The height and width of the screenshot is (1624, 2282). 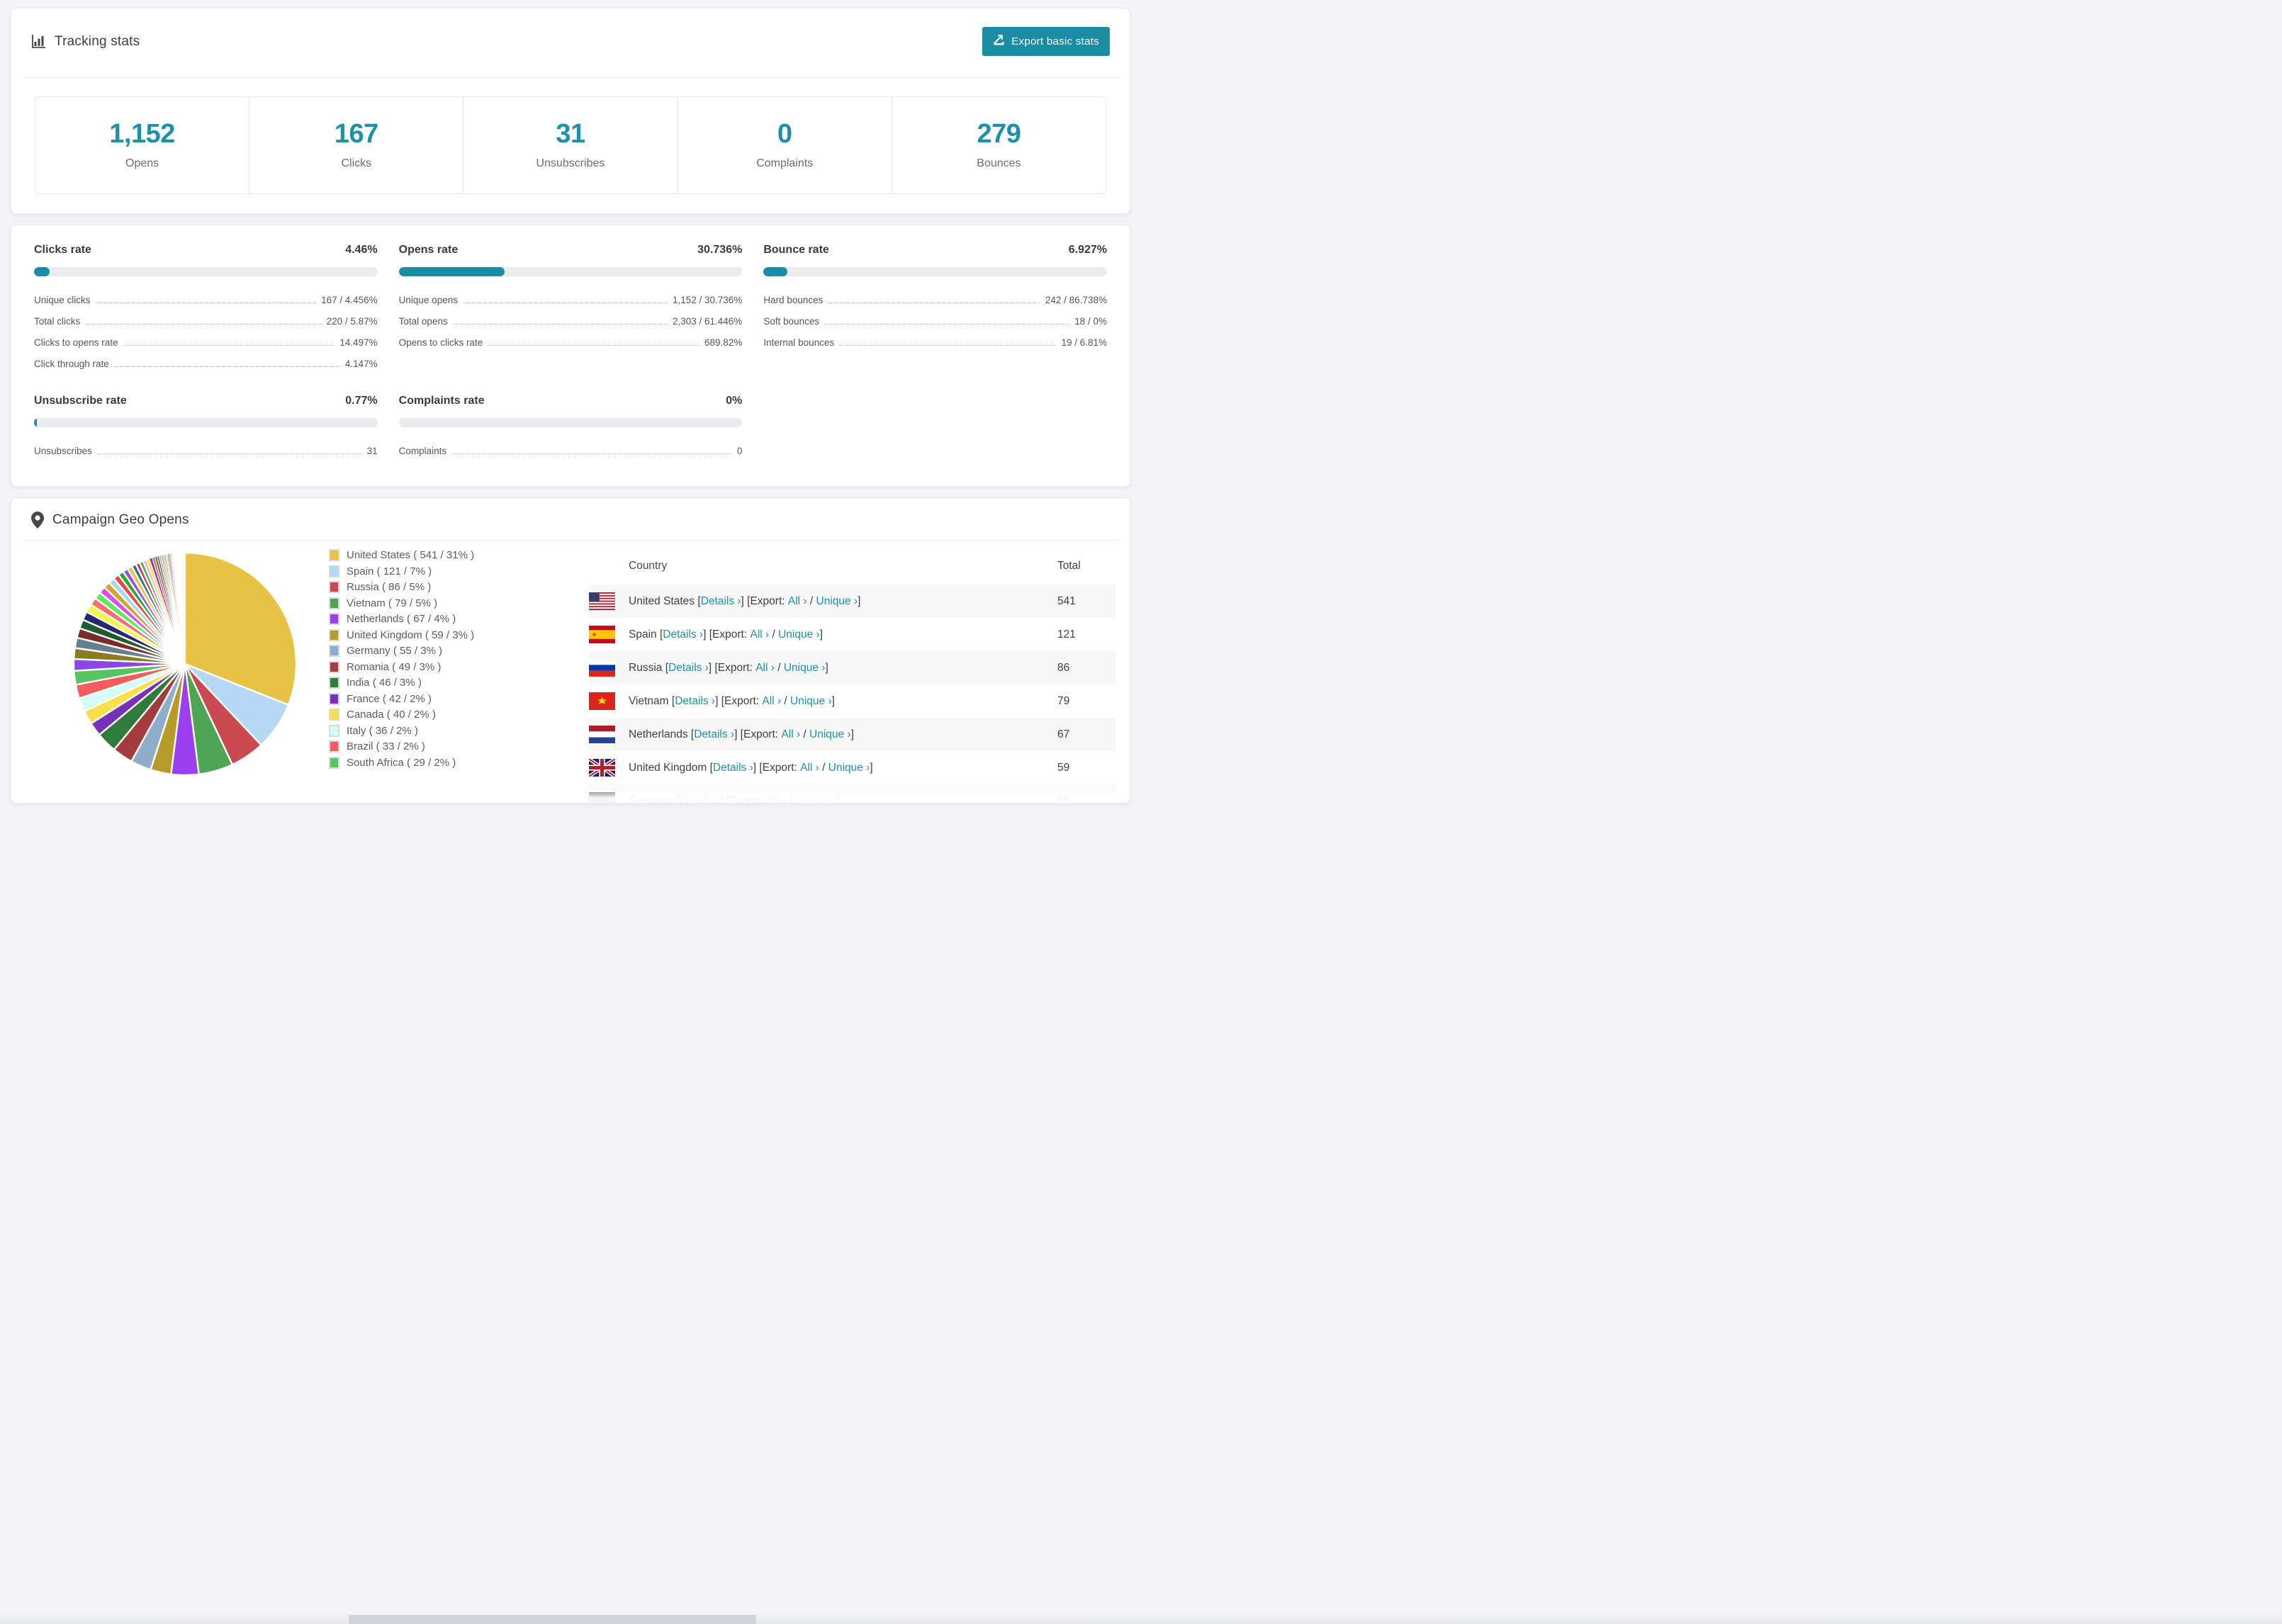 What do you see at coordinates (382, 730) in the screenshot?
I see `legend-label: Italy ( 36 / 2% )` at bounding box center [382, 730].